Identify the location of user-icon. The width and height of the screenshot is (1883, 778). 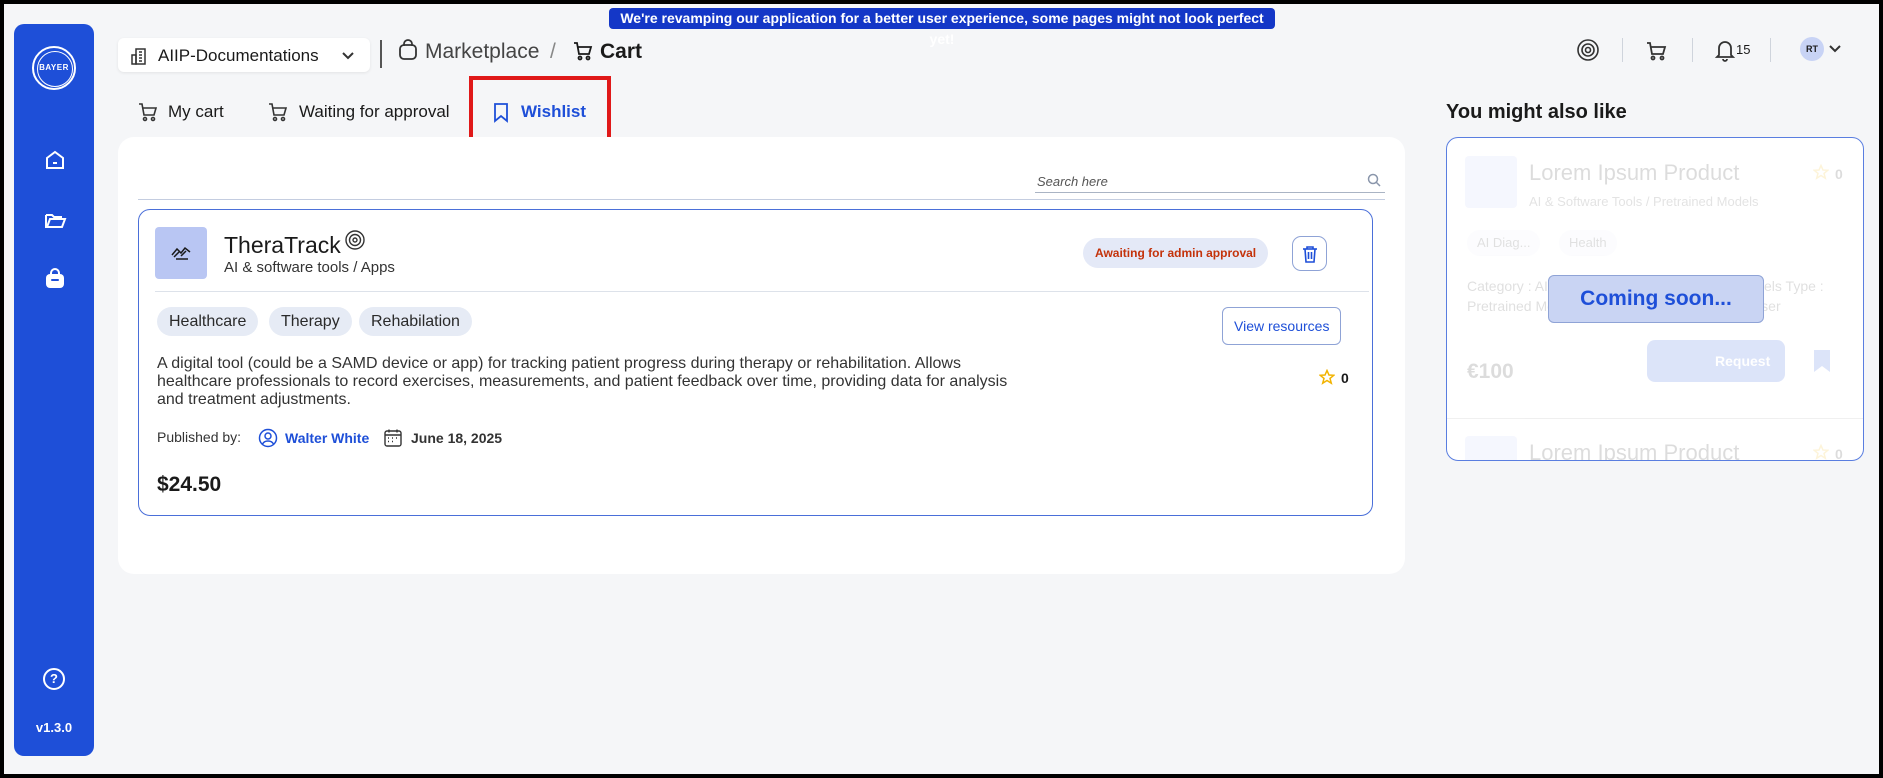
(268, 438).